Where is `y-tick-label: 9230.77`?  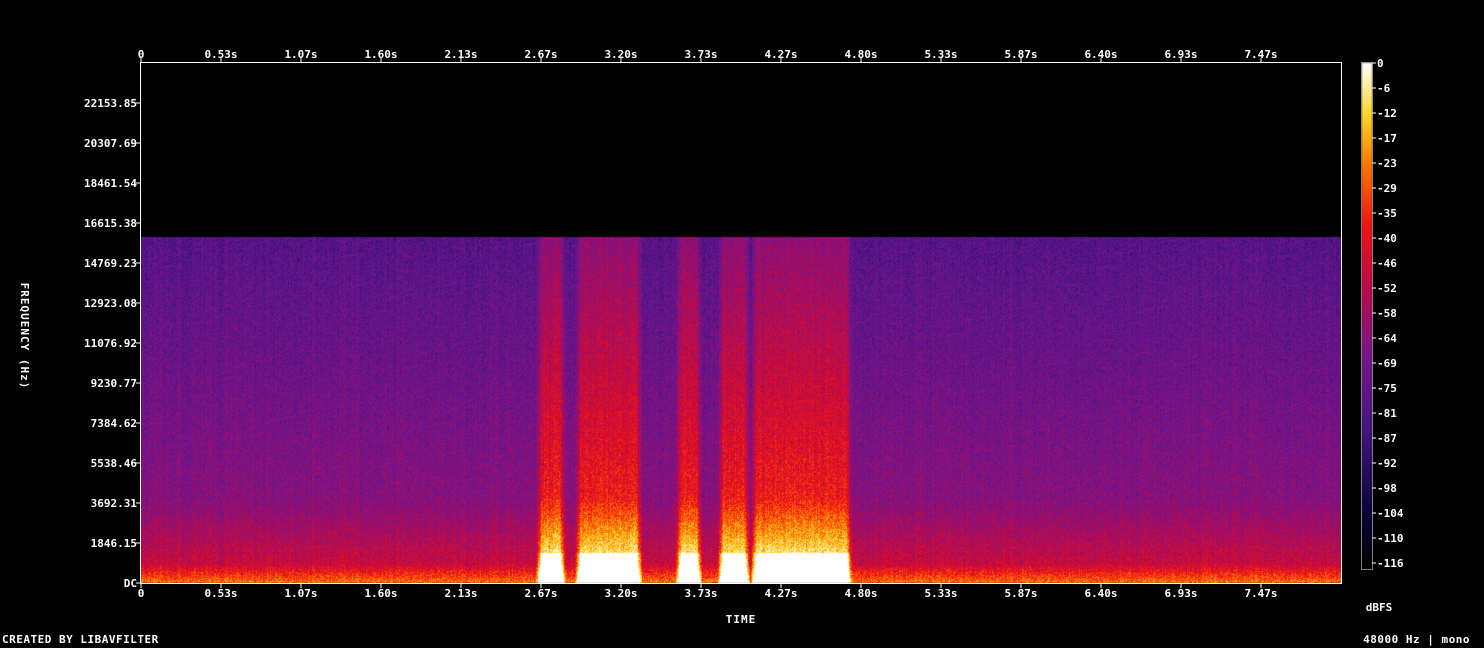
y-tick-label: 9230.77 is located at coordinates (114, 383).